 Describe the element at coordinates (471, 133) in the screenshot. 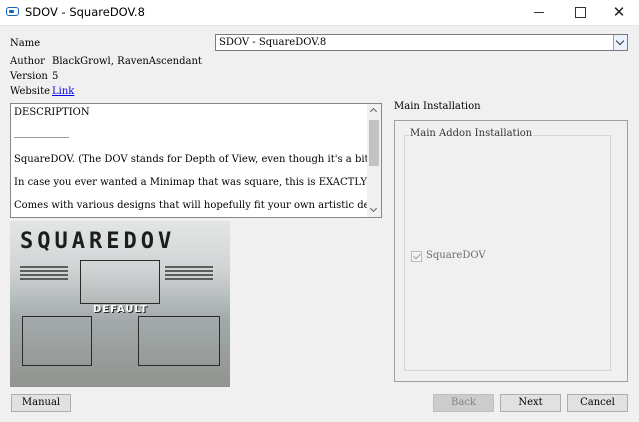

I see `main-addon-title: Main Addon Installation` at that location.